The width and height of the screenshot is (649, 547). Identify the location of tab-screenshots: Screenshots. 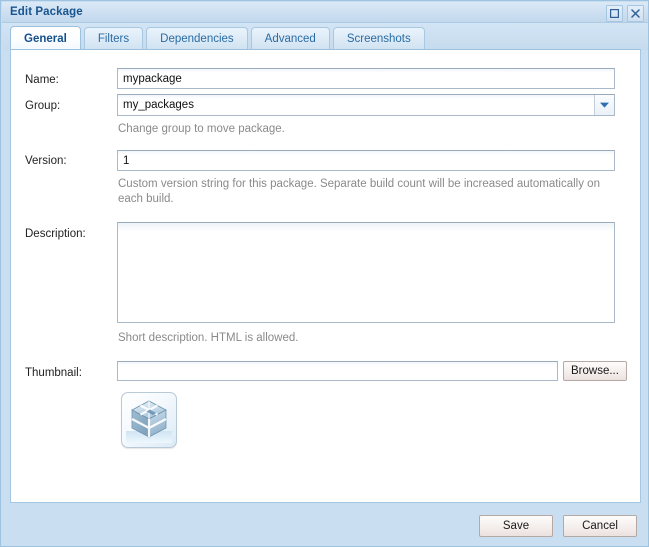
(378, 38).